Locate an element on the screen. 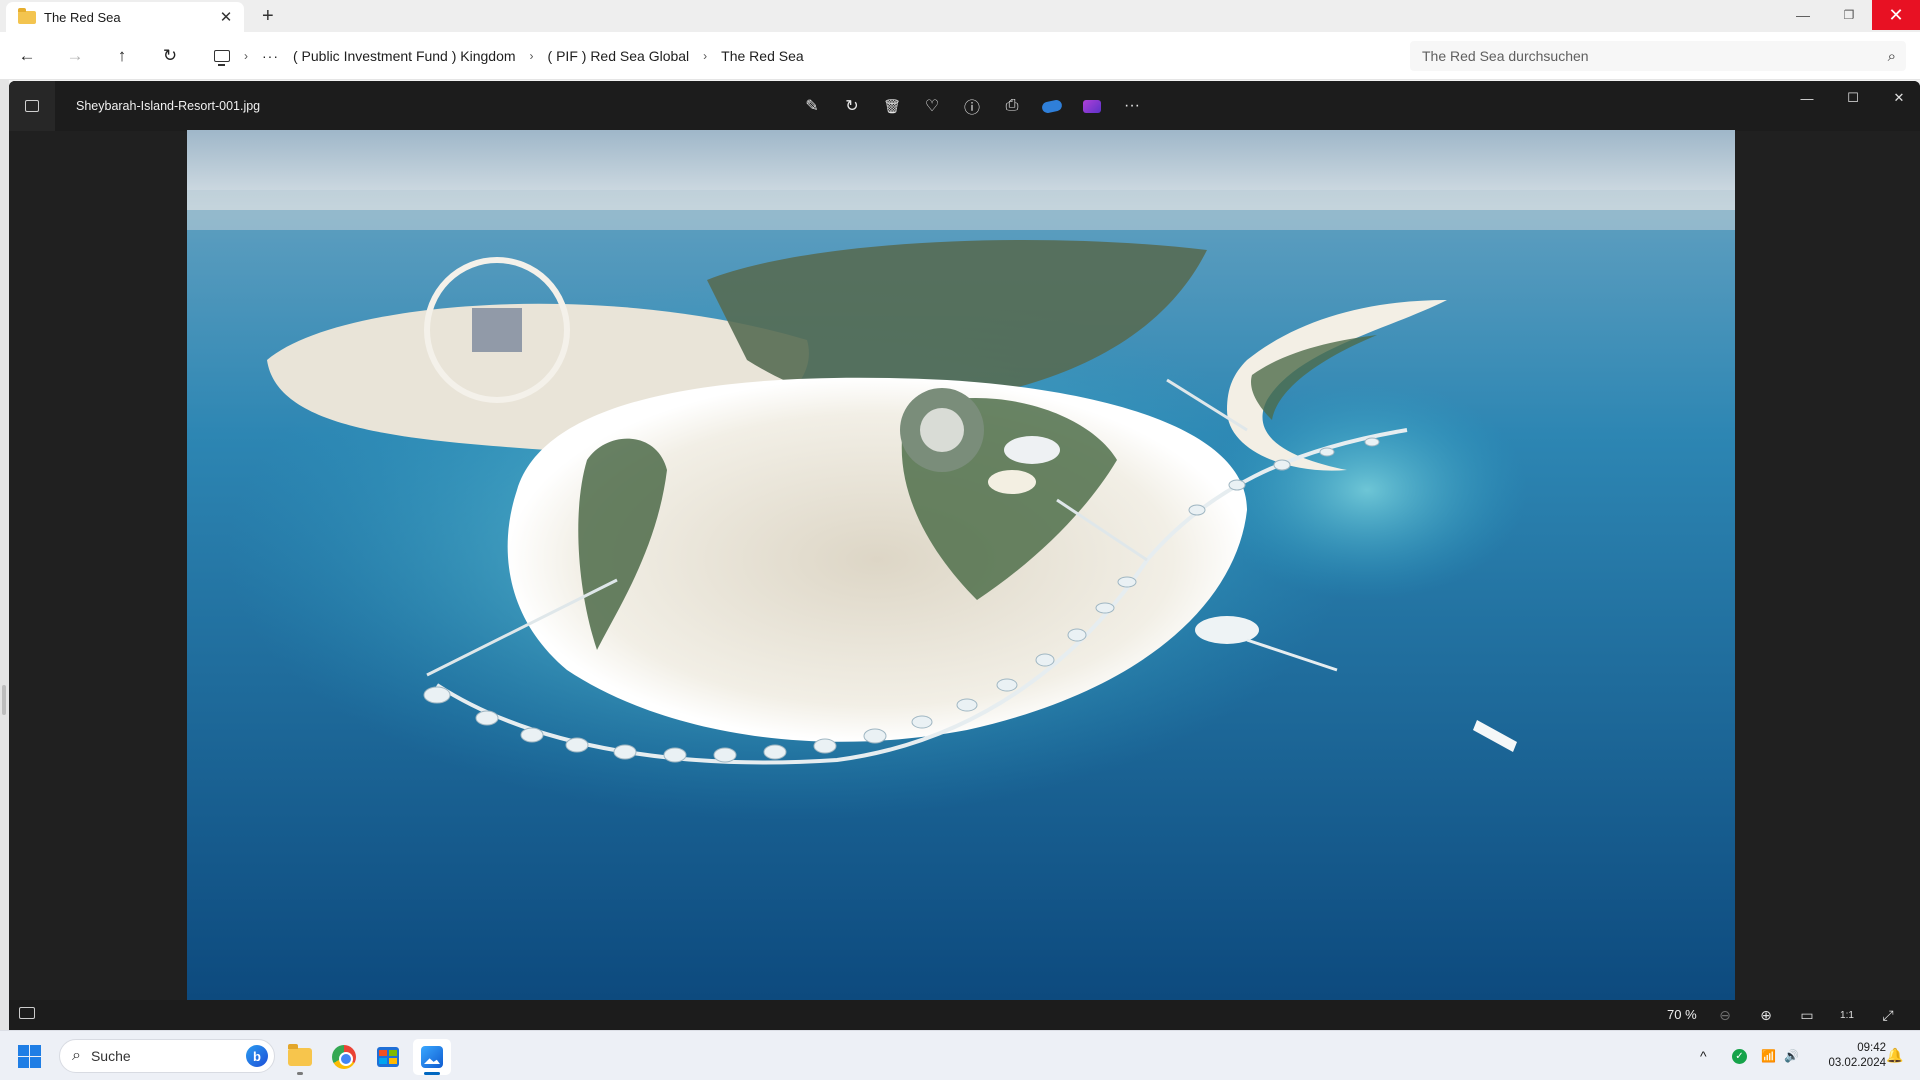 Image resolution: width=1920 pixels, height=1080 pixels. bing-icon: b is located at coordinates (257, 1056).